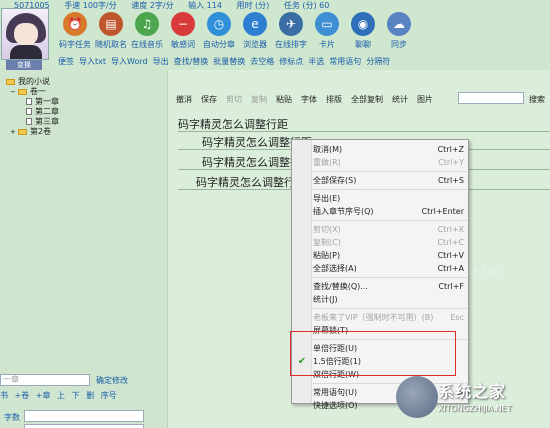  What do you see at coordinates (22, 395) in the screenshot?
I see `add-volume-button: +卷` at bounding box center [22, 395].